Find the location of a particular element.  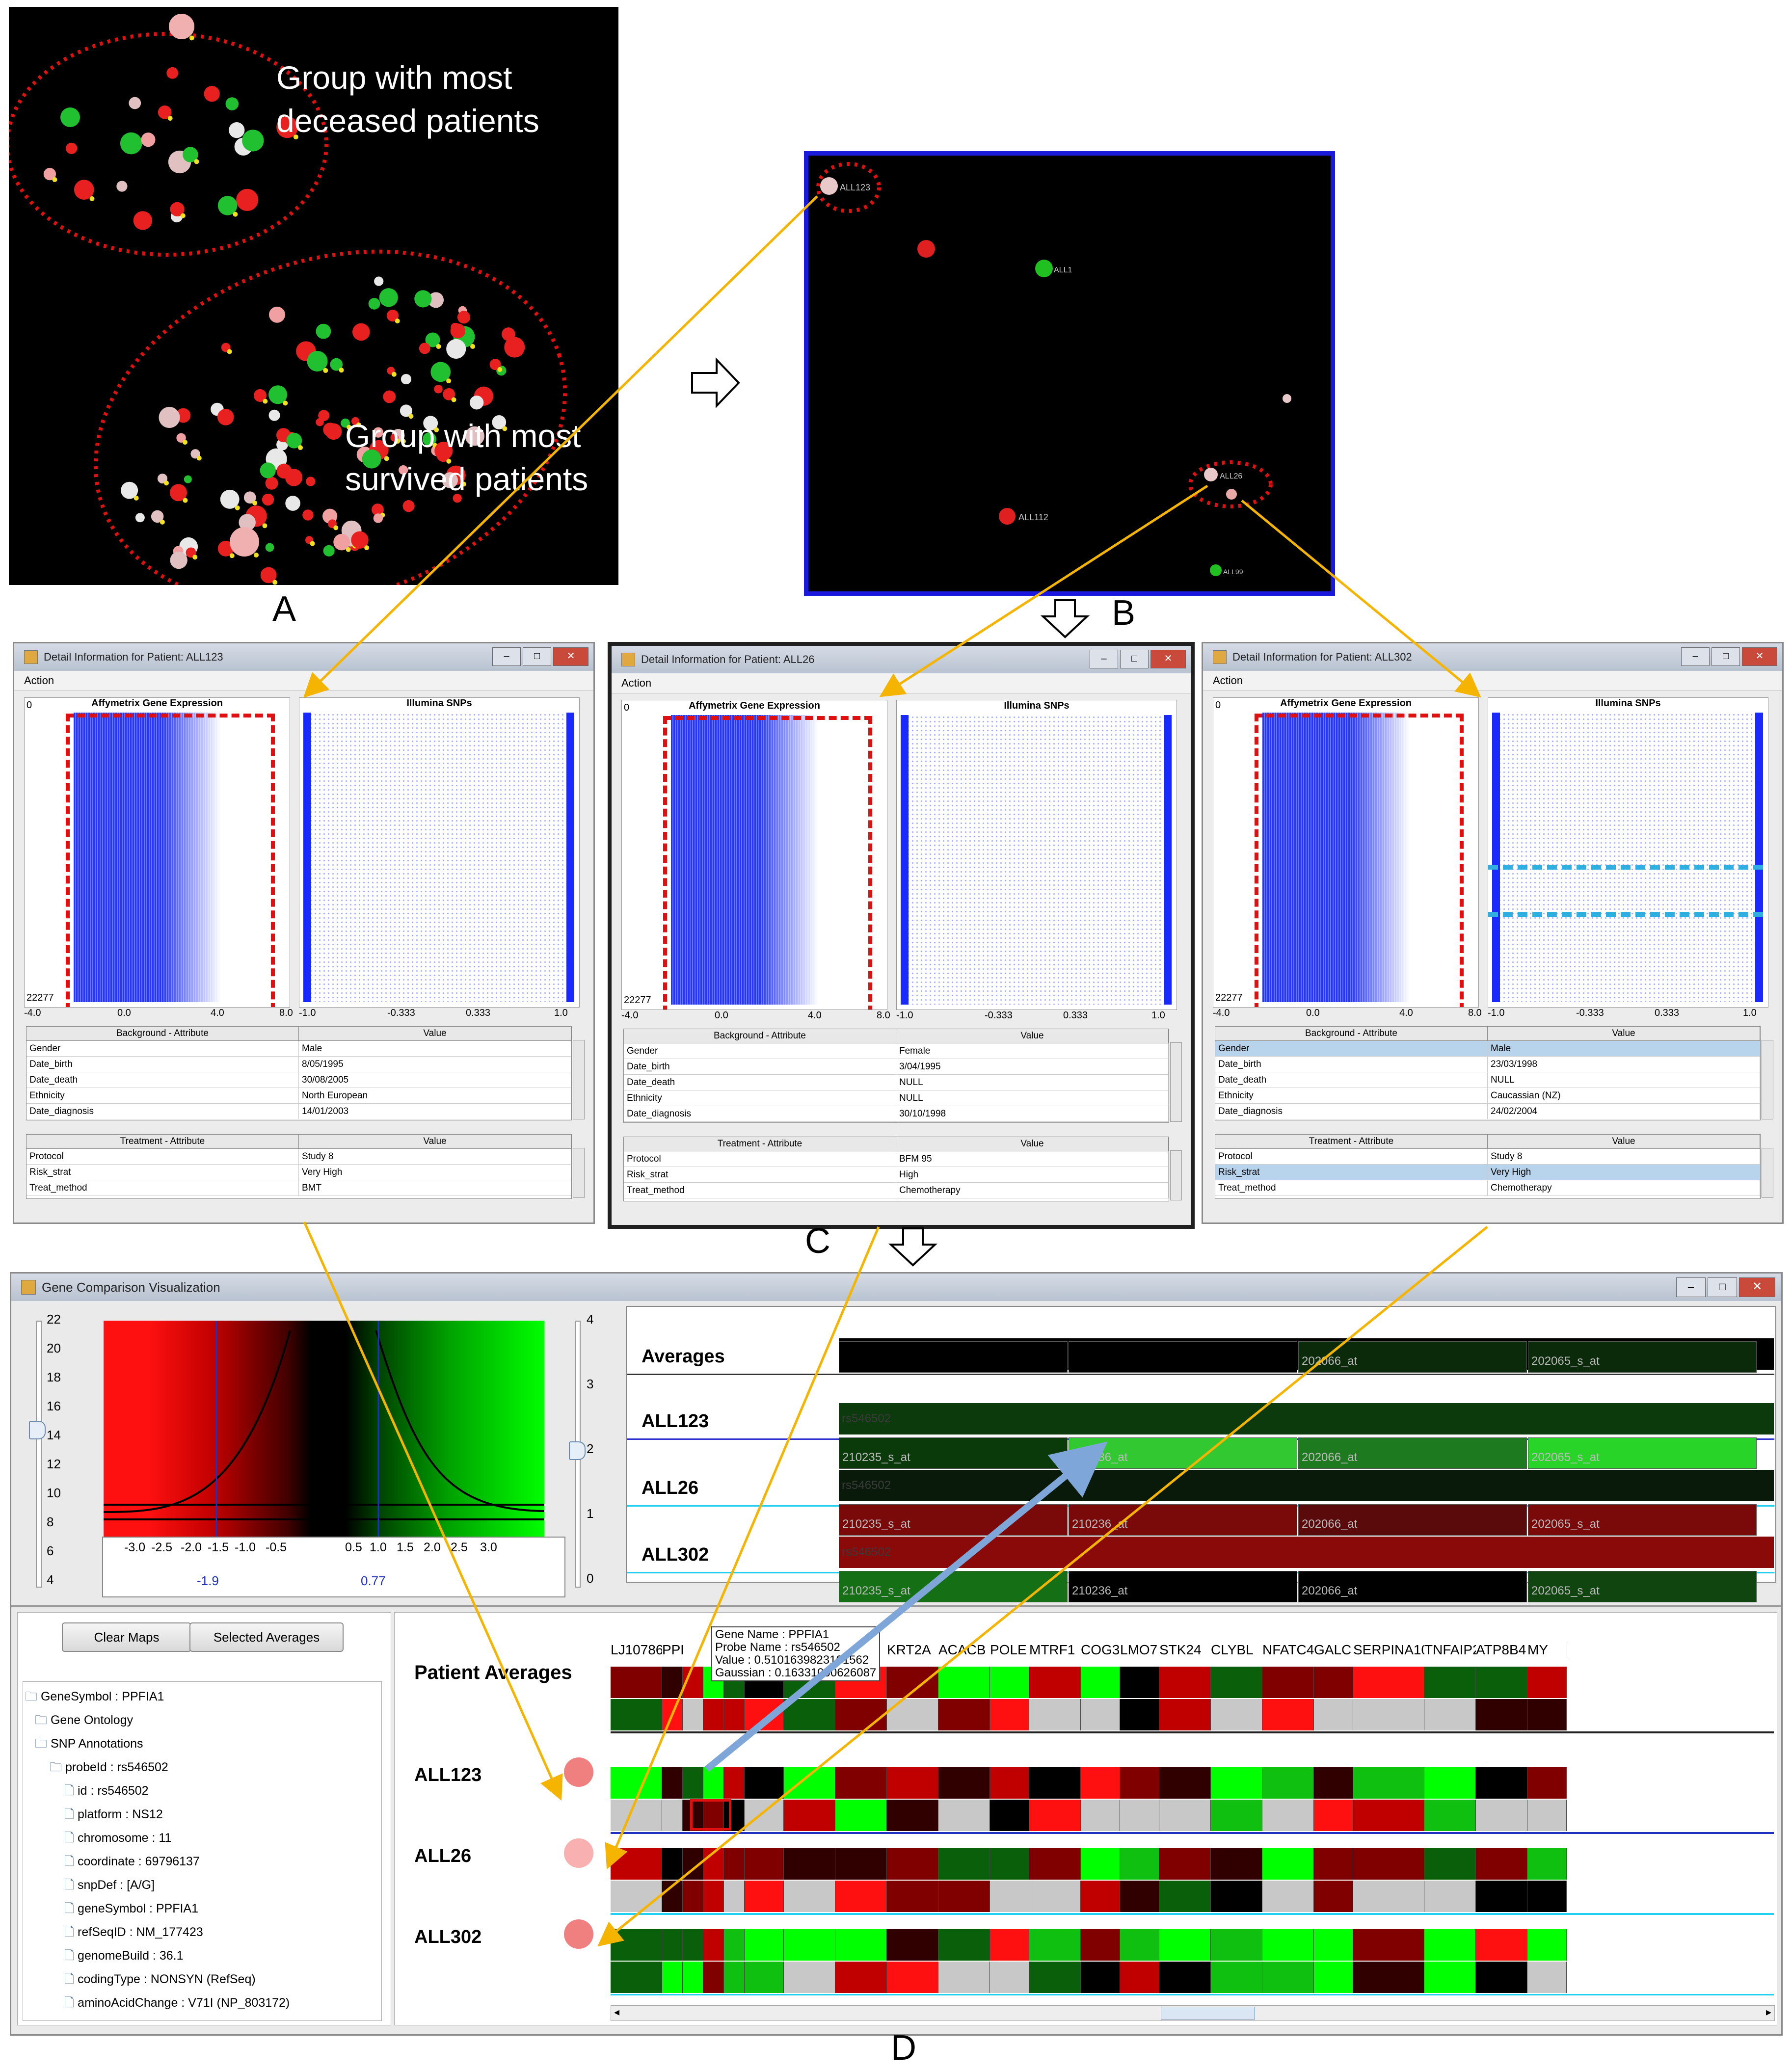

table-header: Value is located at coordinates (435, 1142).